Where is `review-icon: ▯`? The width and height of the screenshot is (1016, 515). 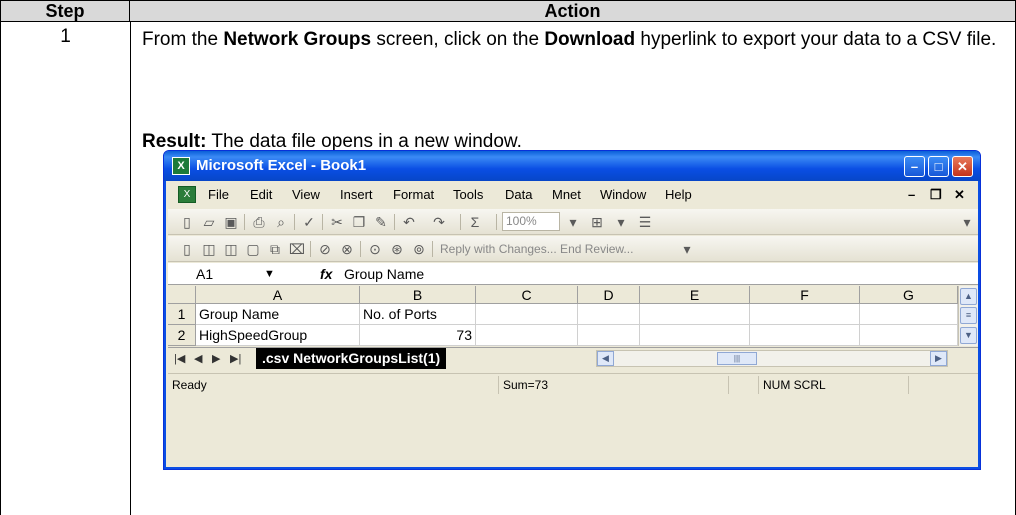 review-icon: ▯ is located at coordinates (187, 249).